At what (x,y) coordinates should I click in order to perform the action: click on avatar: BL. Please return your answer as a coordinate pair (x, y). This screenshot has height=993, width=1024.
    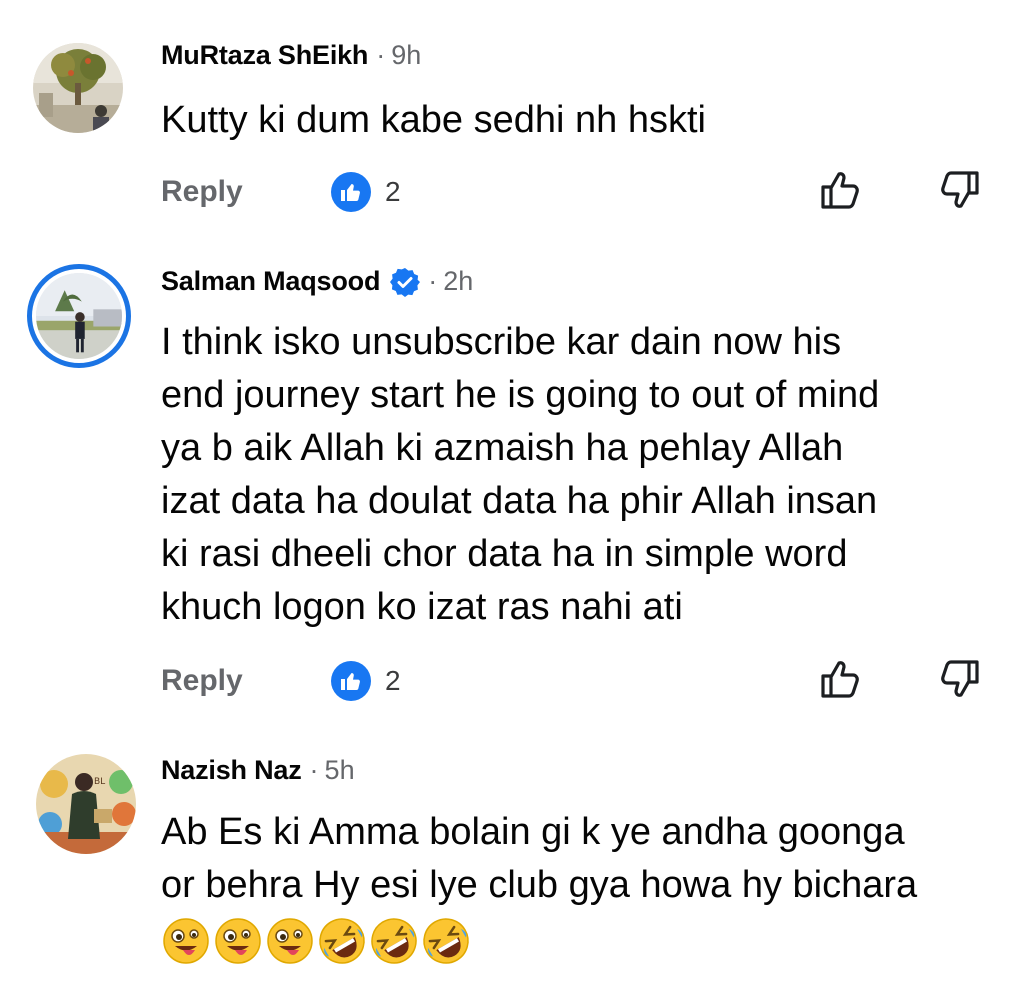
    Looking at the image, I should click on (86, 804).